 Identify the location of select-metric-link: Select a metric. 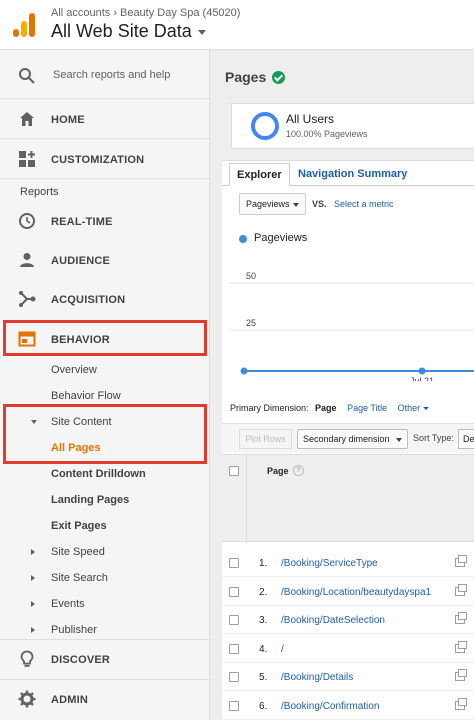
(364, 204).